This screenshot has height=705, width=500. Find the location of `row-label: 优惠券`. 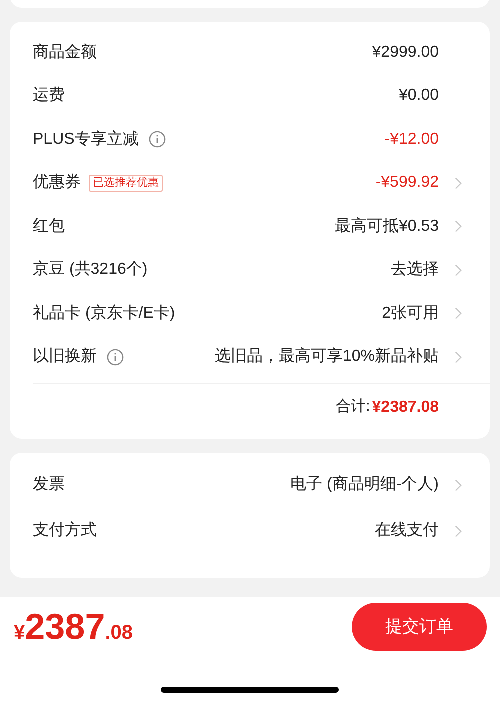

row-label: 优惠券 is located at coordinates (57, 183).